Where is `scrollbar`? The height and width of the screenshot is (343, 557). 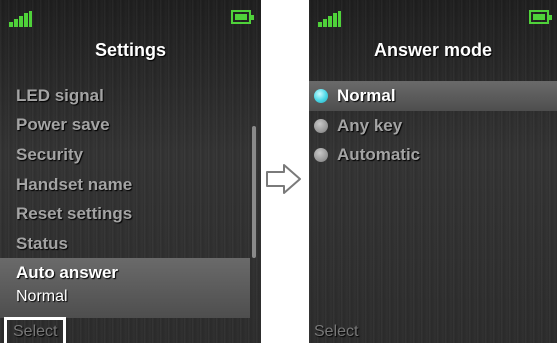 scrollbar is located at coordinates (254, 192).